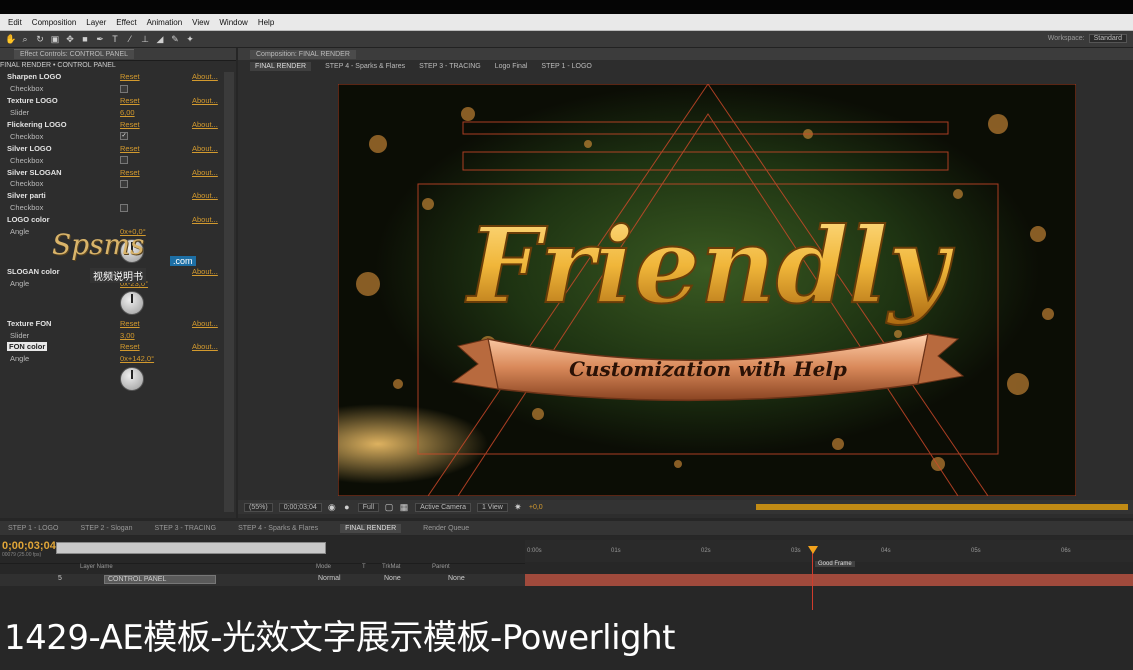 The image size is (1133, 670). I want to click on menu-window: Window, so click(233, 22).